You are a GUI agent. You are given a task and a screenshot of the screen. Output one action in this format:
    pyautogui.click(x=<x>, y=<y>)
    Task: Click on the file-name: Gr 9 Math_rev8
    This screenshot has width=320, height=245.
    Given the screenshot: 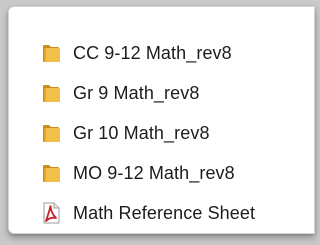 What is the action you would take?
    pyautogui.click(x=136, y=92)
    